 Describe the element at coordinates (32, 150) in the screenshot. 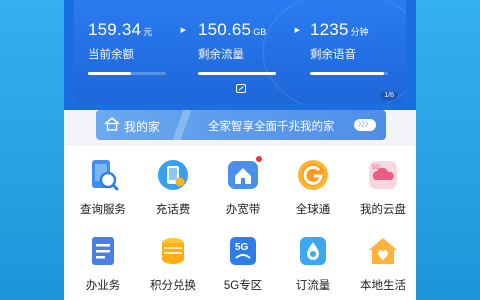

I see `background-left` at that location.